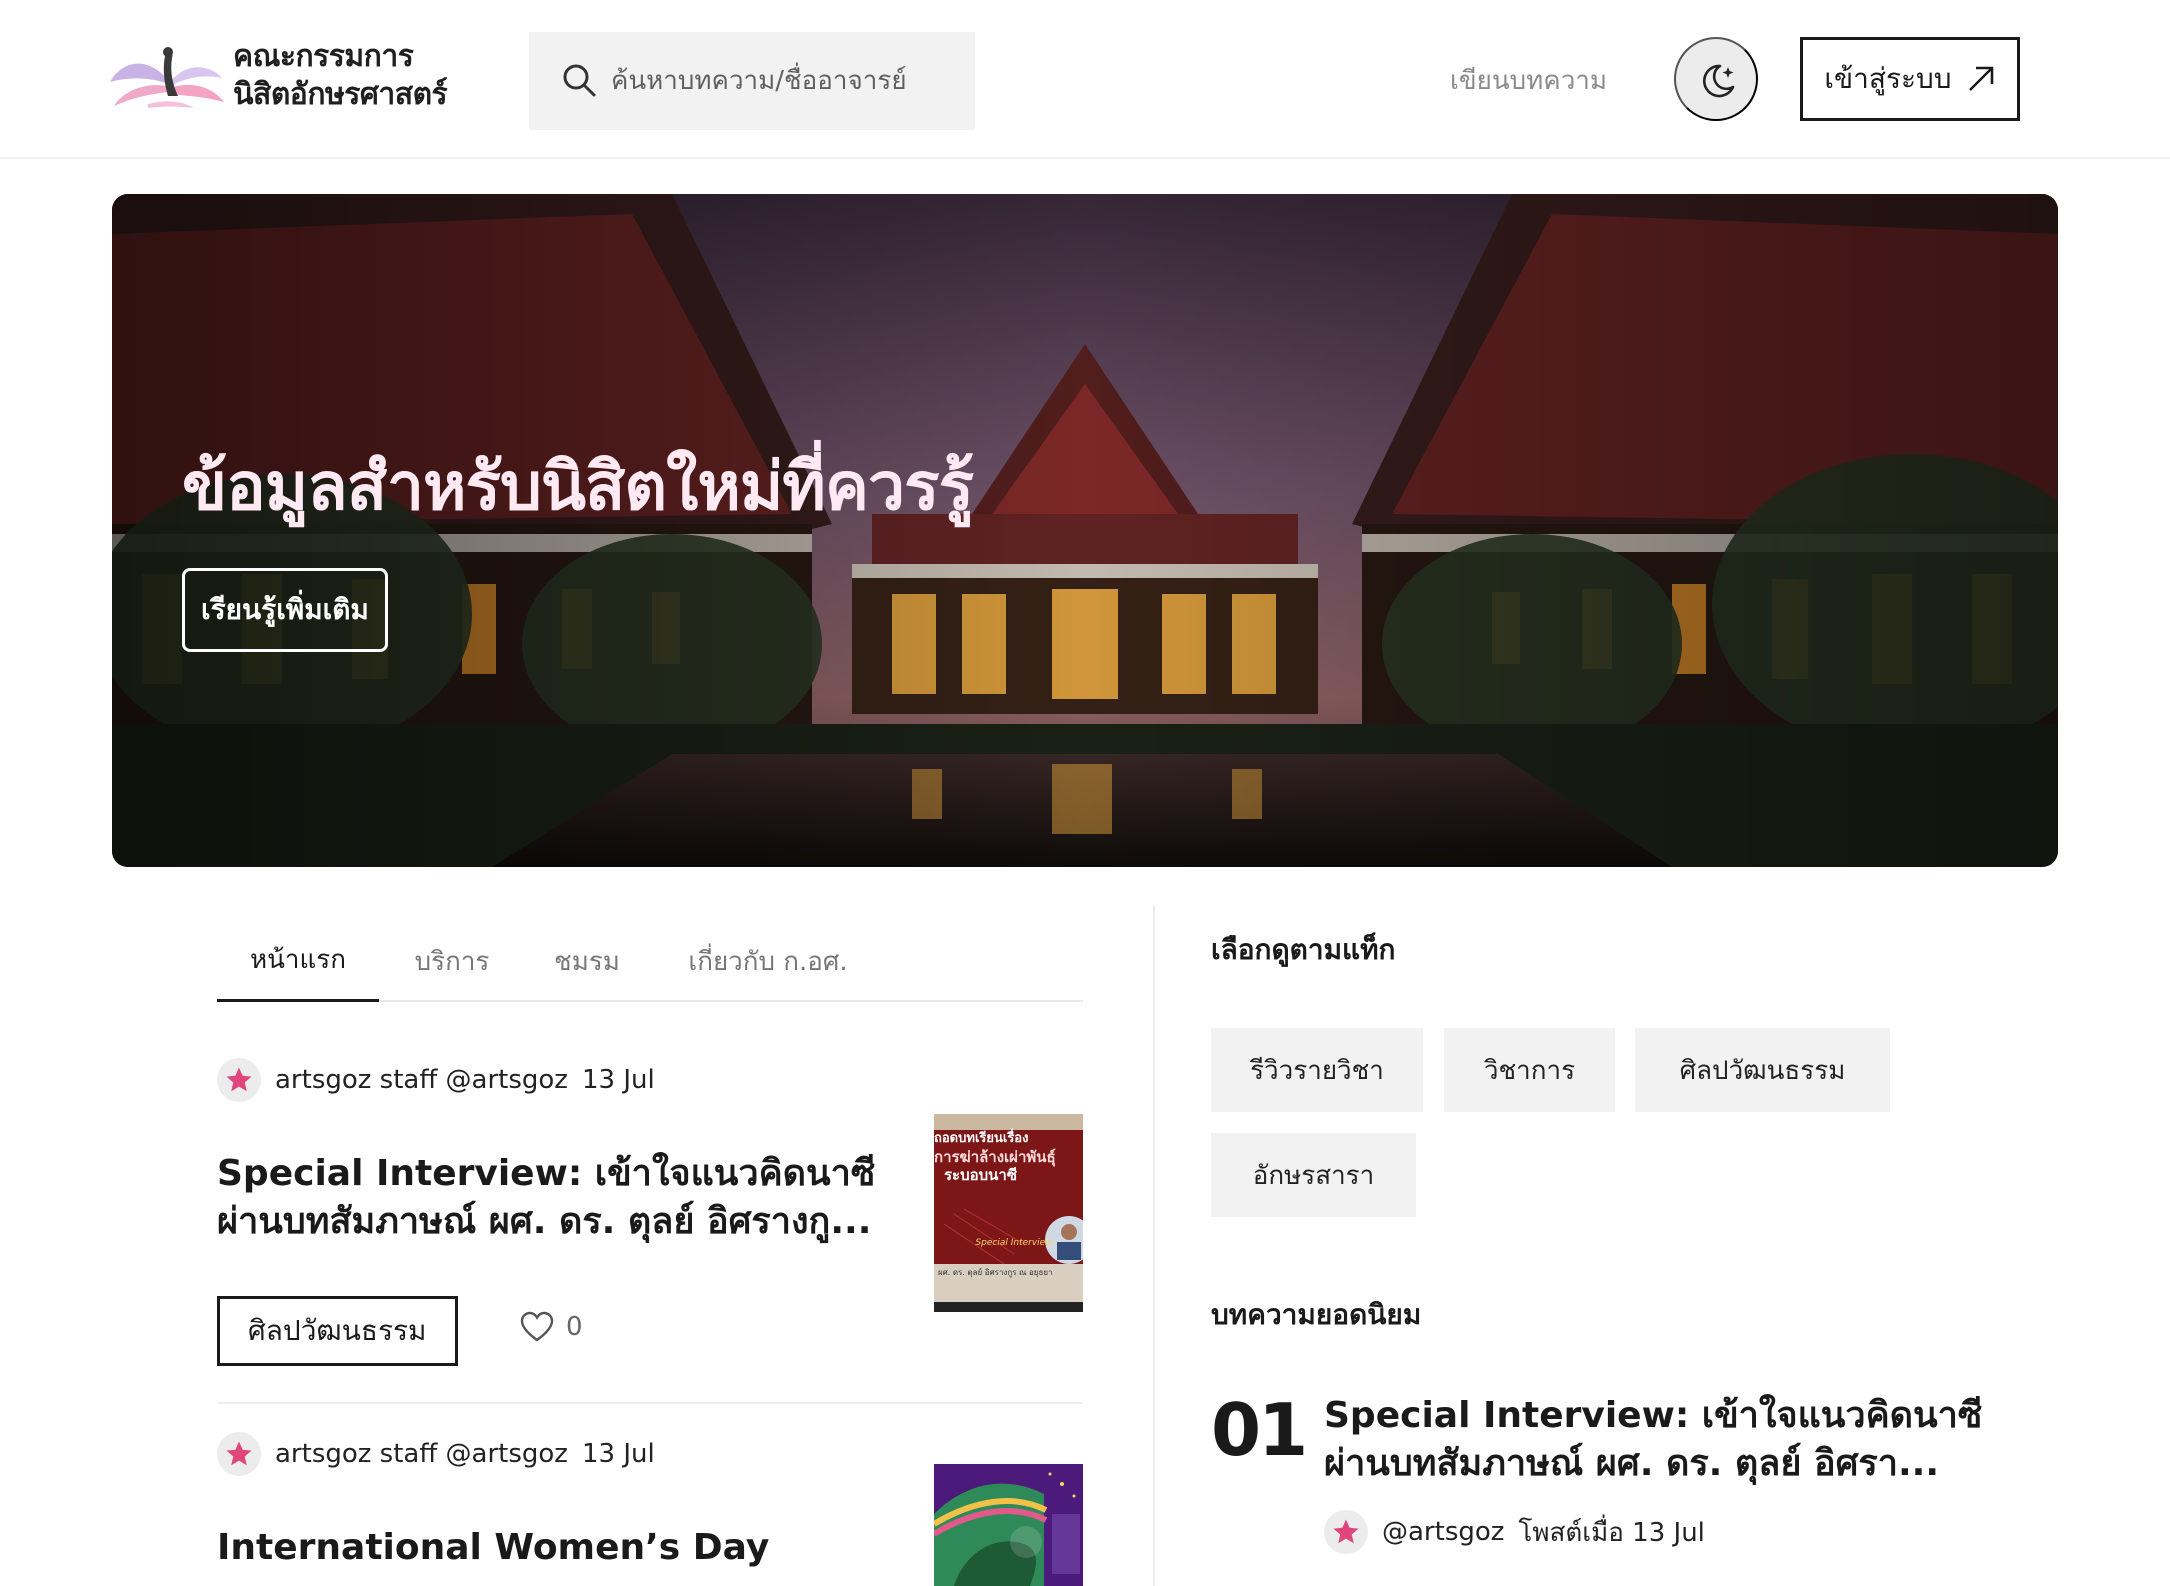 This screenshot has height=1586, width=2170. Describe the element at coordinates (650, 1403) in the screenshot. I see `article-divider` at that location.